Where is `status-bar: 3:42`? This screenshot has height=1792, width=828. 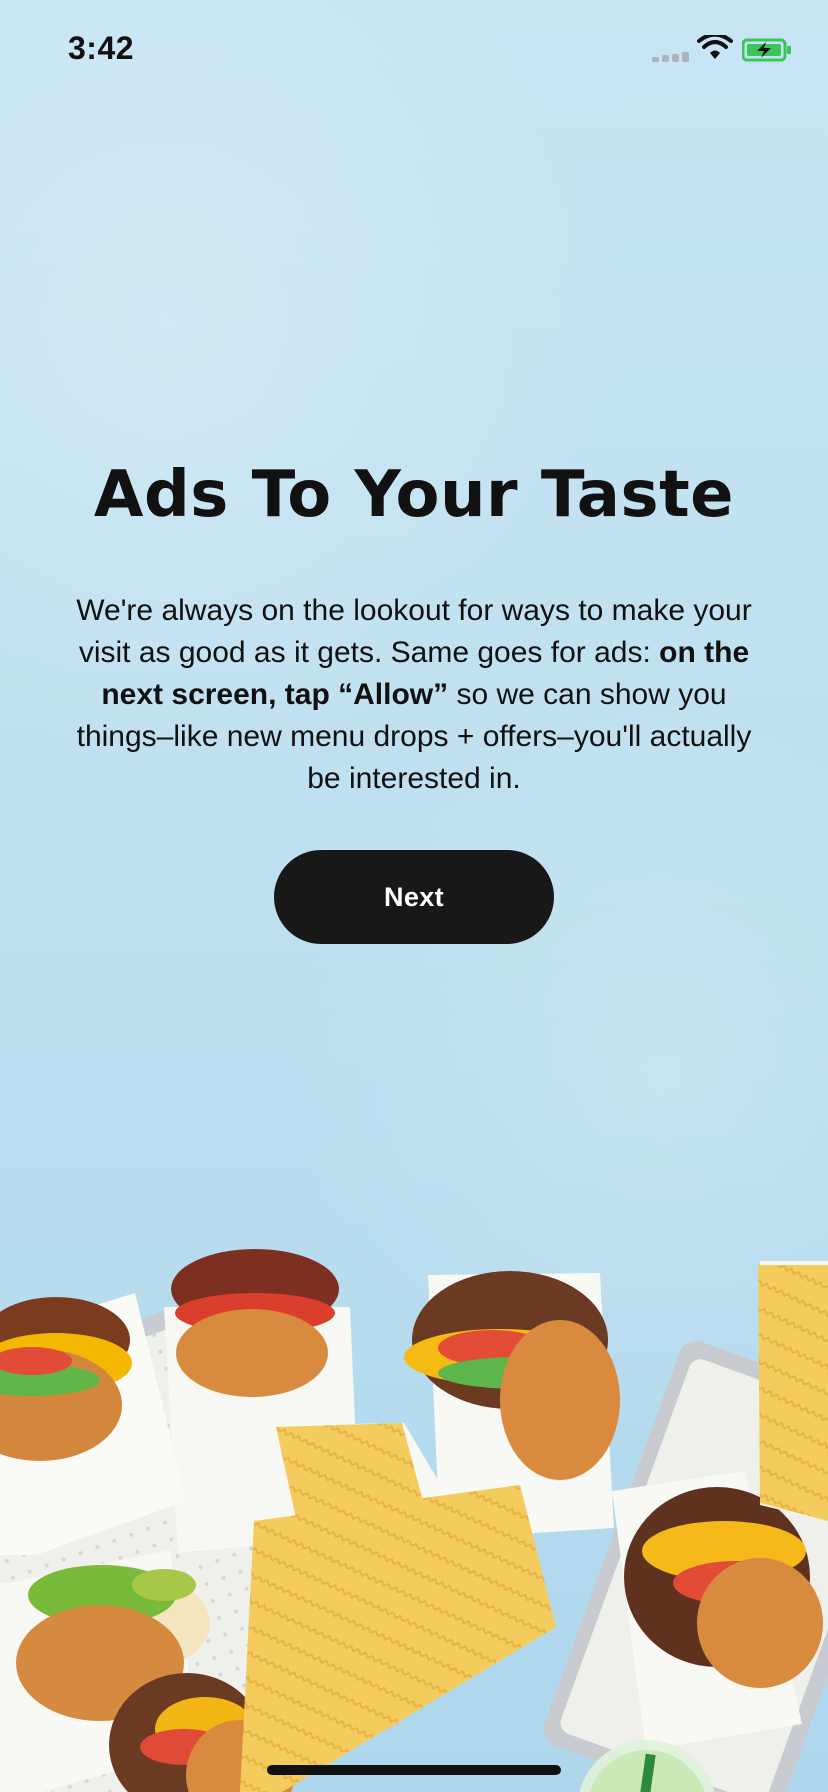 status-bar: 3:42 is located at coordinates (414, 50).